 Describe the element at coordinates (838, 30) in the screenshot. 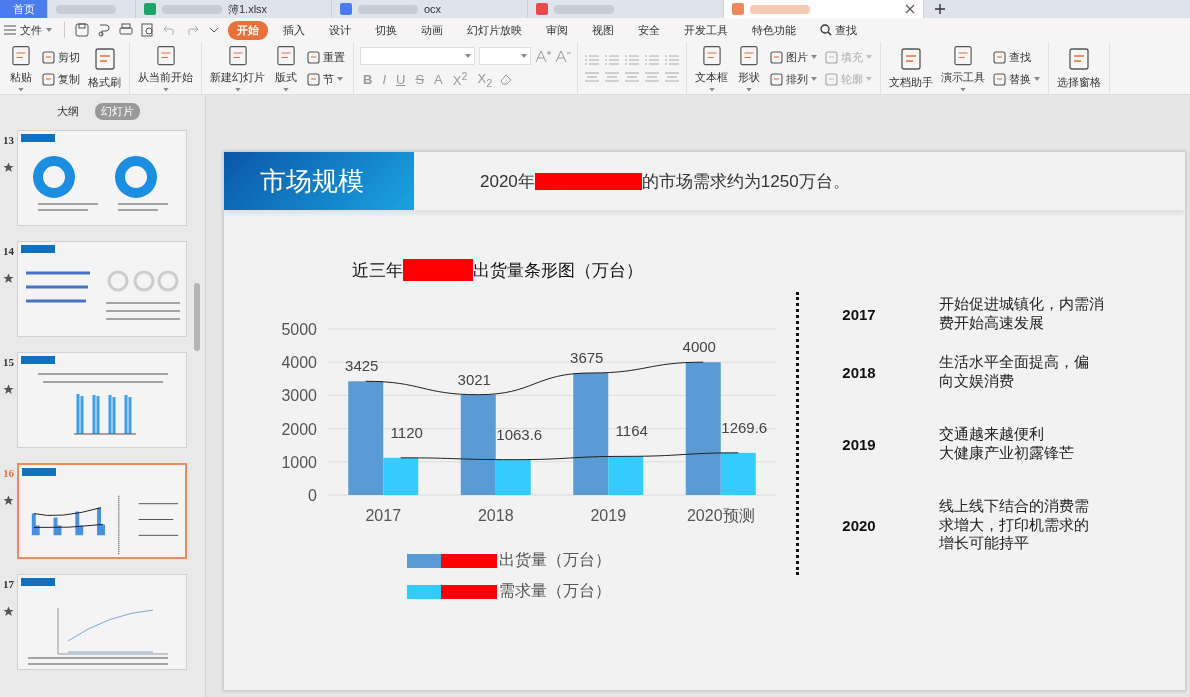

I see `search-button: 查找` at that location.